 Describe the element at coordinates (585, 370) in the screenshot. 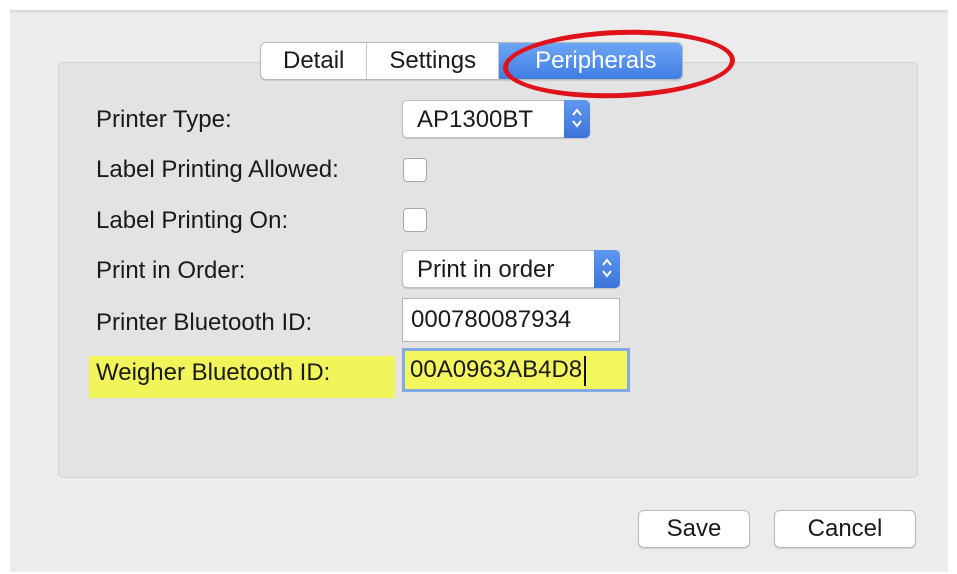

I see `text-caret` at that location.